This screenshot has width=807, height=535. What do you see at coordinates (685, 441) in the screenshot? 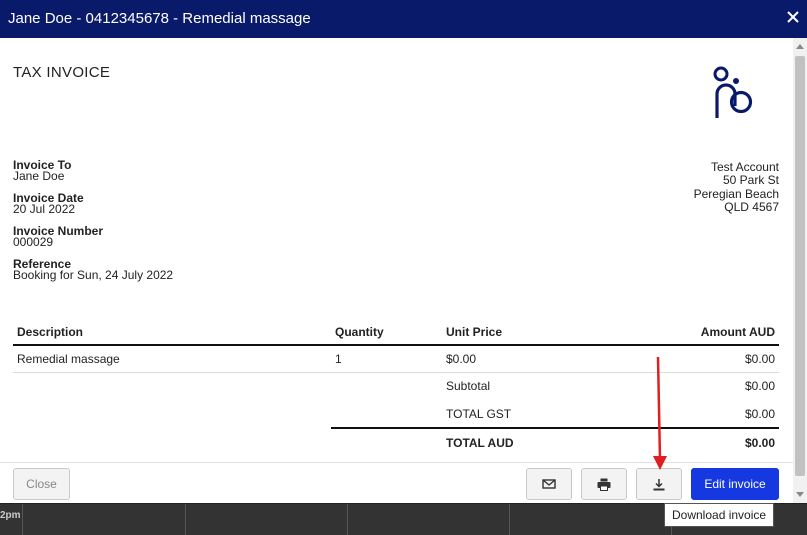
I see `total-value: $0.00` at bounding box center [685, 441].